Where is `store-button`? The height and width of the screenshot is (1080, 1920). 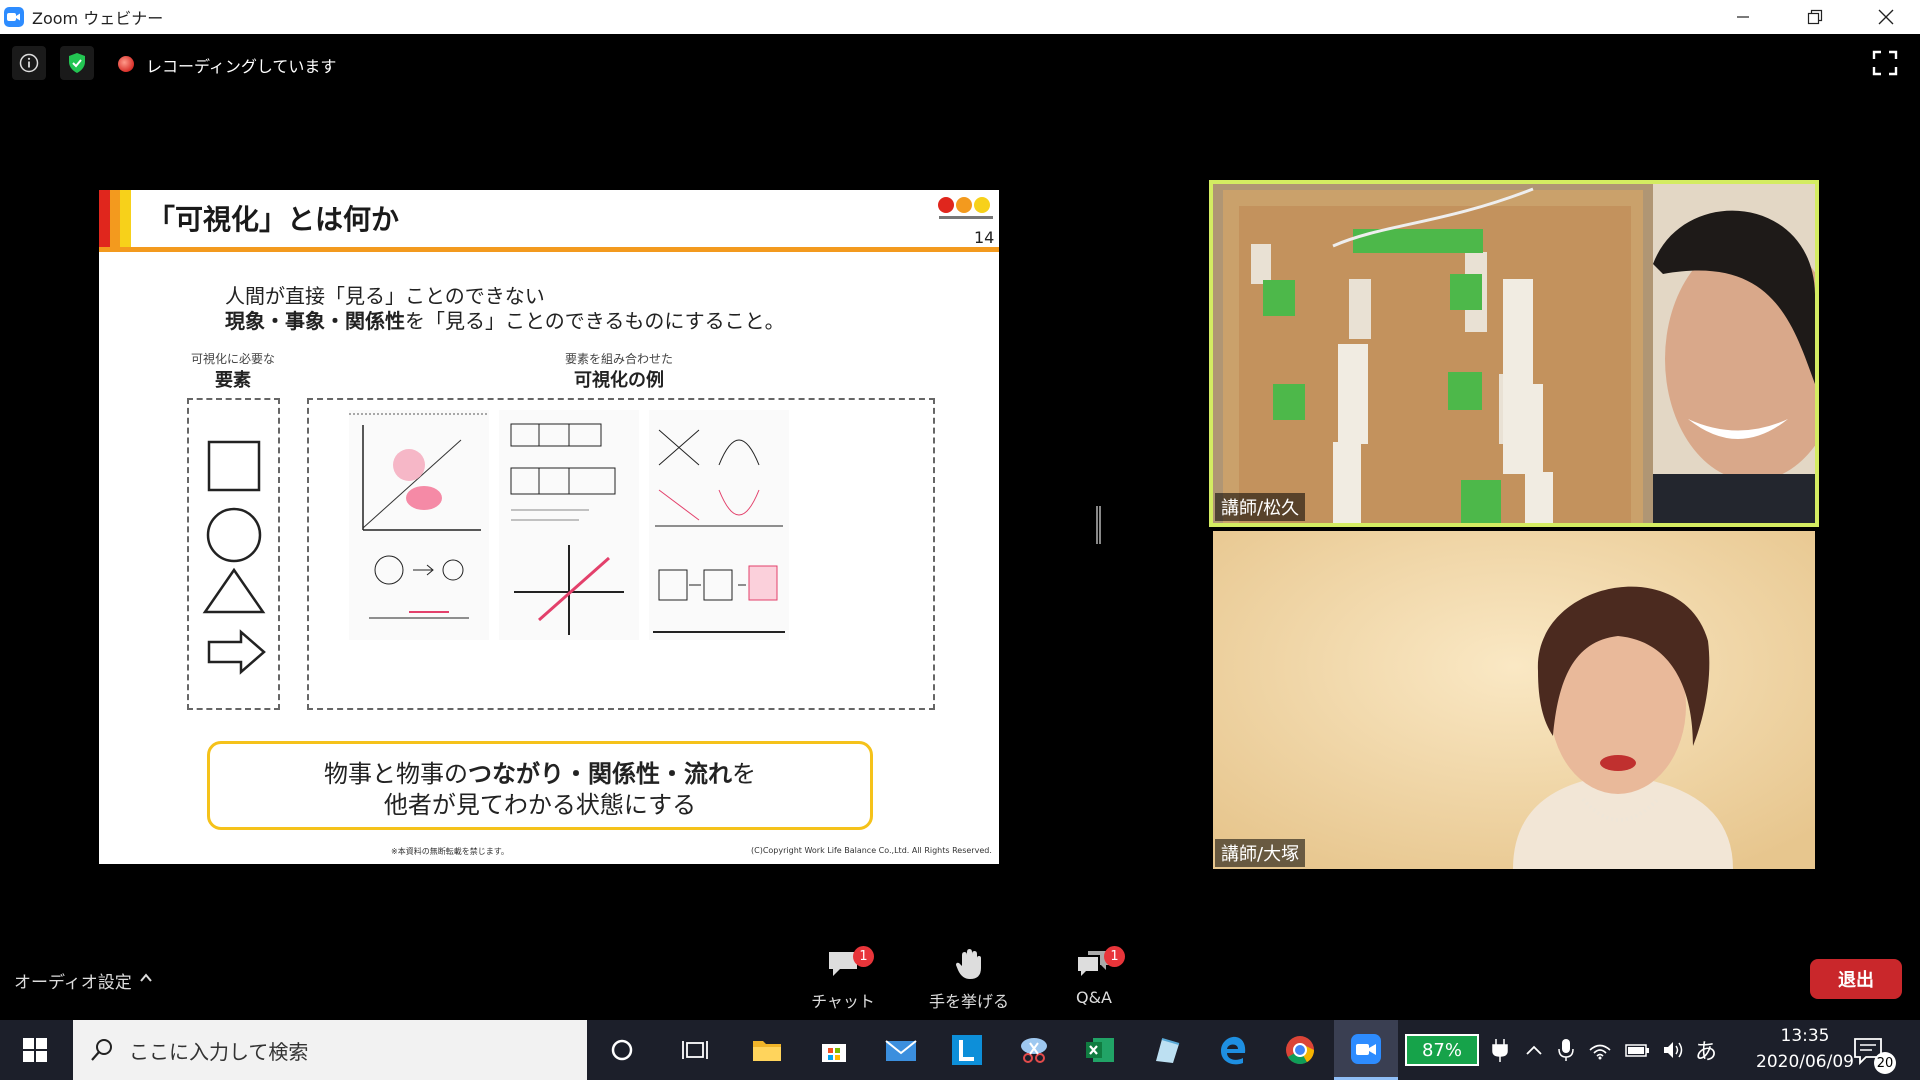
store-button is located at coordinates (834, 1050).